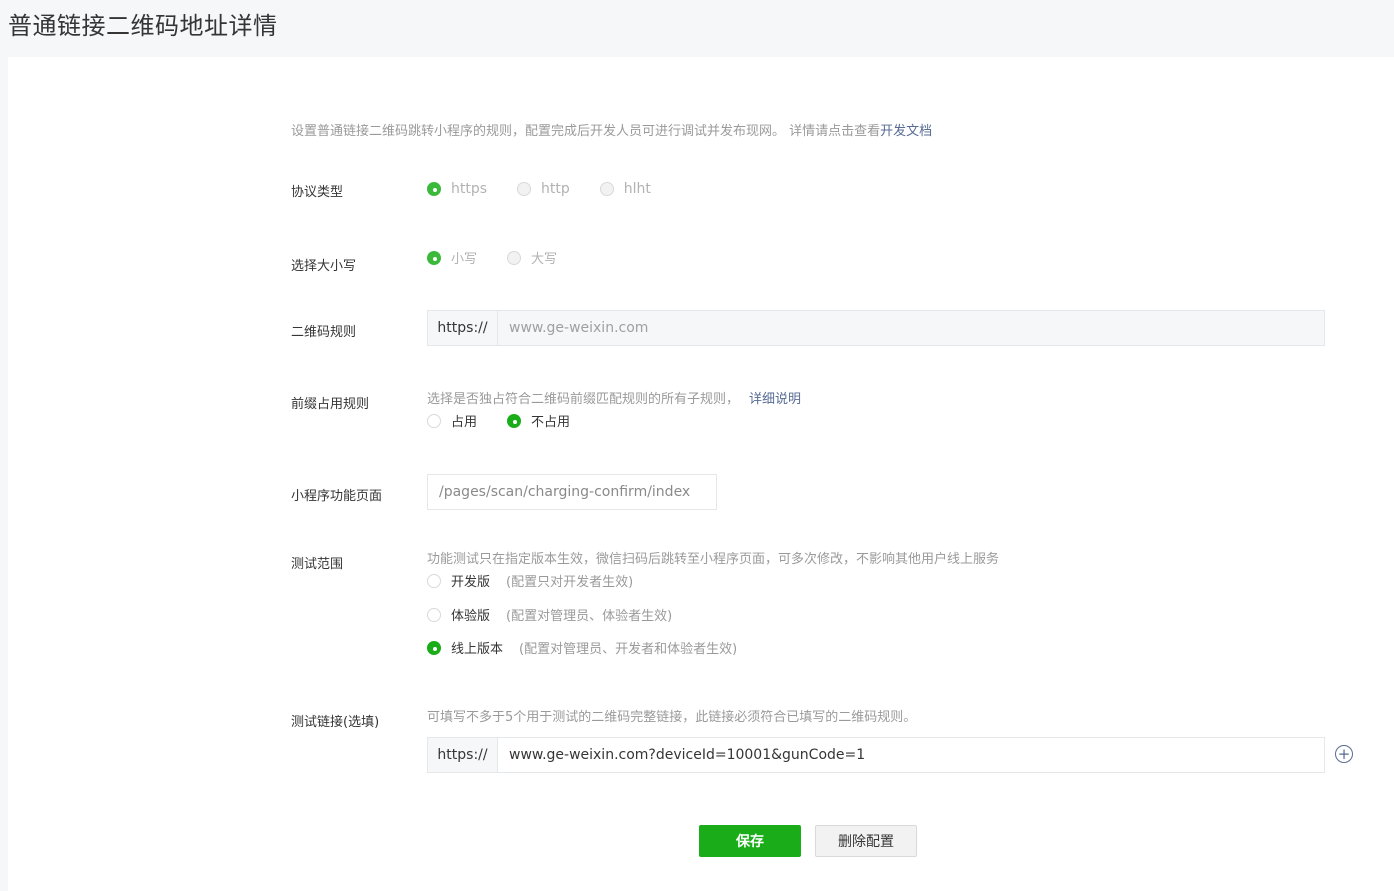 Image resolution: width=1394 pixels, height=891 pixels. Describe the element at coordinates (538, 420) in the screenshot. I see `prefix-option-not-occupy: 不占用` at that location.